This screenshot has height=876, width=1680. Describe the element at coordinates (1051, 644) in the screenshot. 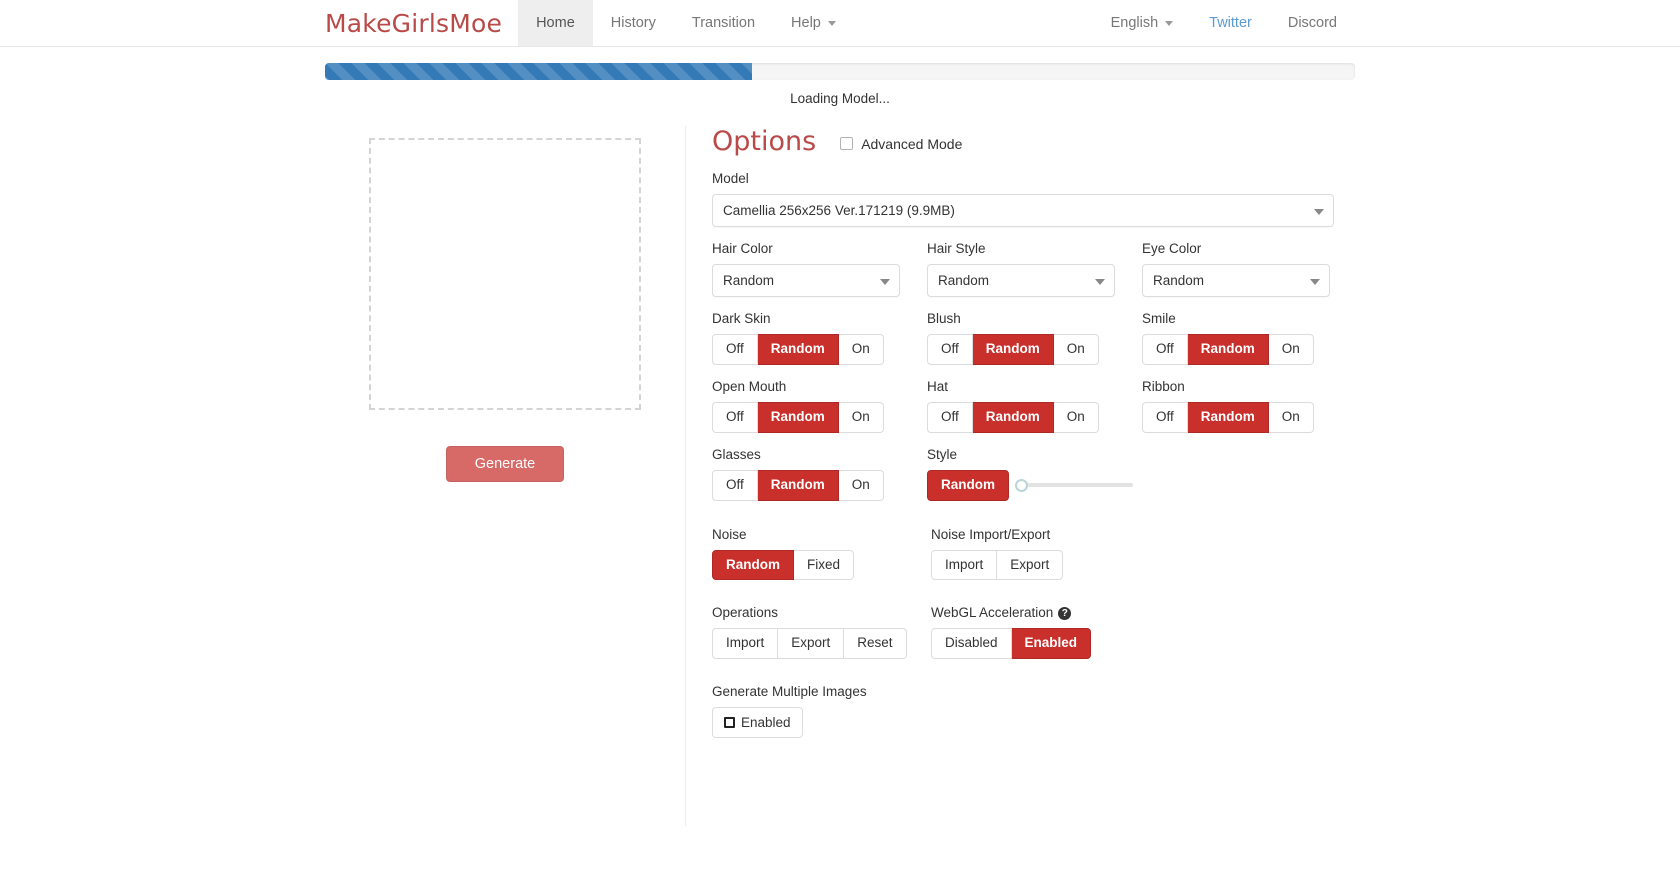

I see `webgl-enabled-button: Enabled` at that location.